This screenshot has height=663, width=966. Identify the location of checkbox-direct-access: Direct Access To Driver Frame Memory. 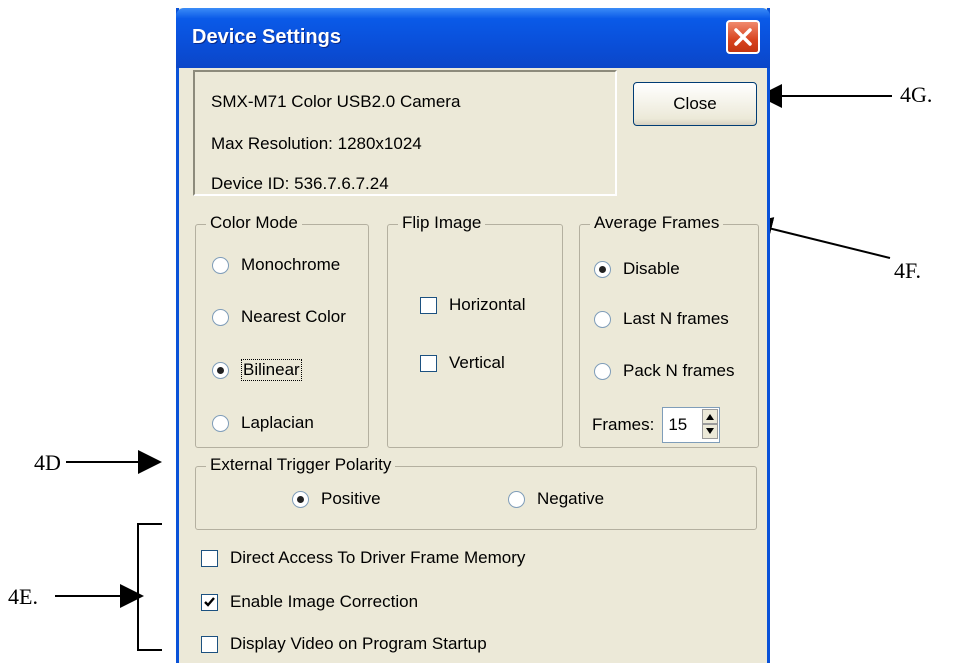
(363, 558).